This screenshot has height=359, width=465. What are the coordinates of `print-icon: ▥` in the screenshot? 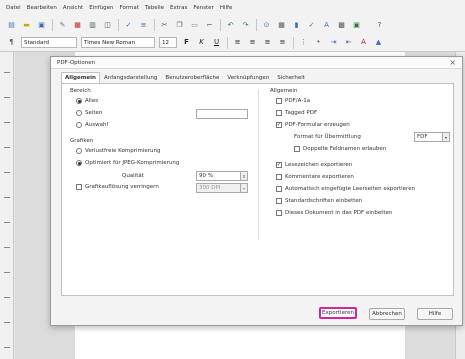 It's located at (92, 25).